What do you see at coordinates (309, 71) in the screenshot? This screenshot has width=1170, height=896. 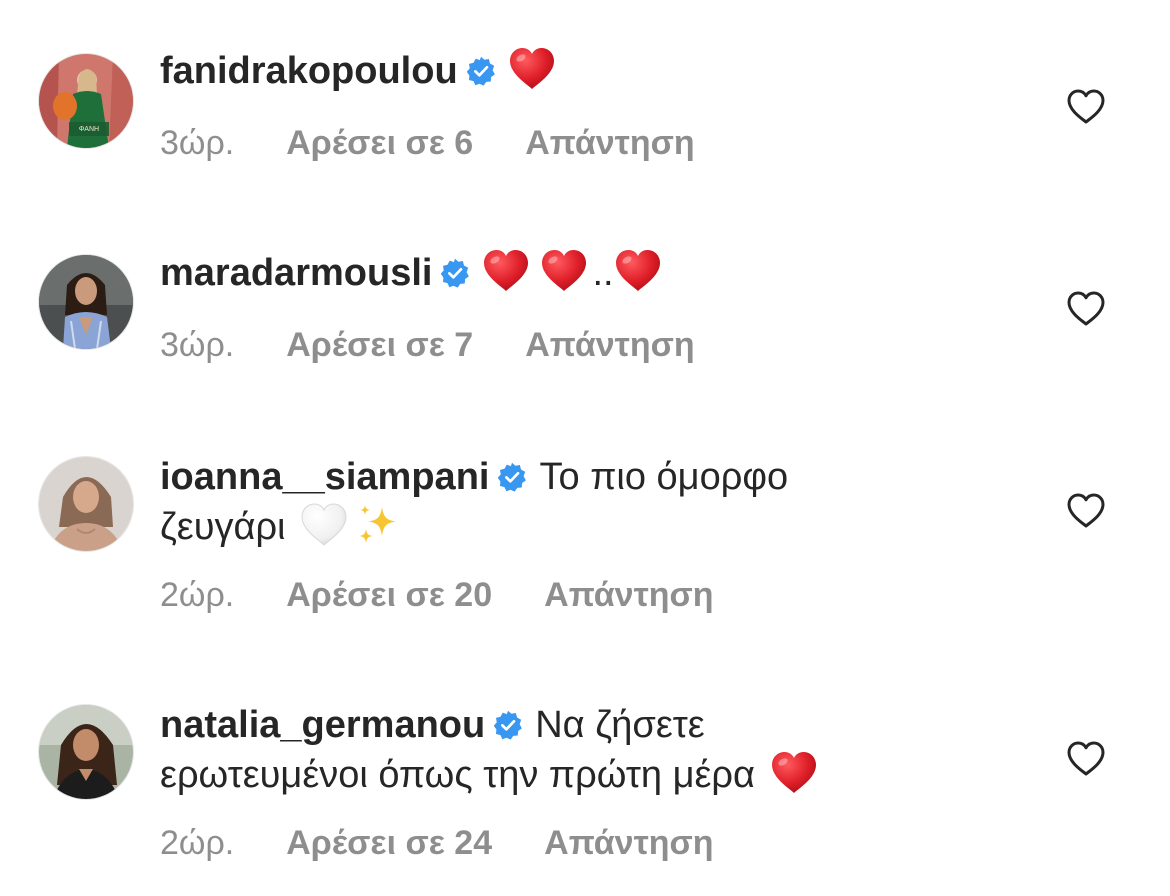 I see `username: fanidrakopoulou` at bounding box center [309, 71].